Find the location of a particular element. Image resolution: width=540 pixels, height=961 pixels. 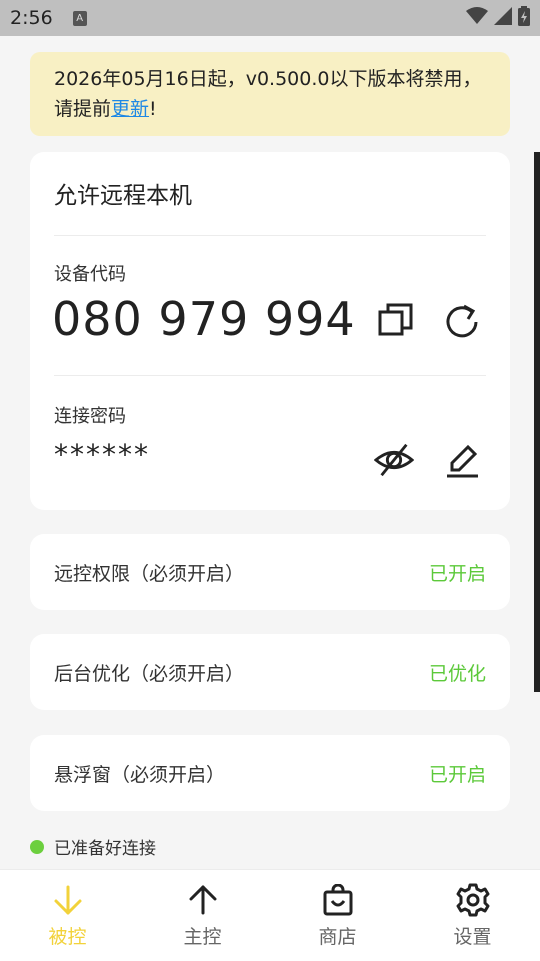

status-bar: 2:56 A is located at coordinates (270, 18).